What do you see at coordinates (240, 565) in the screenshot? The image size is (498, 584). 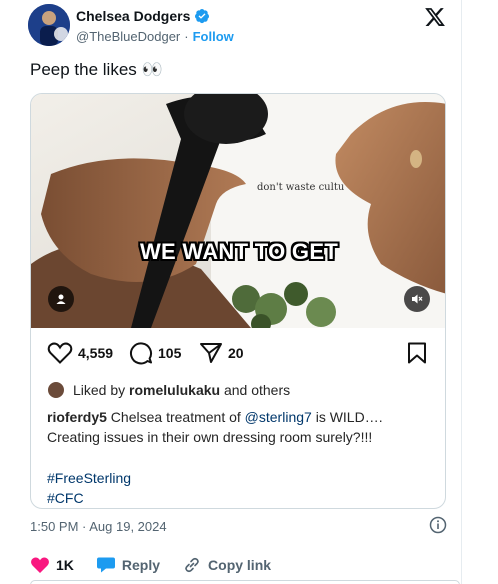 I see `copy-link-label: Copy link` at bounding box center [240, 565].